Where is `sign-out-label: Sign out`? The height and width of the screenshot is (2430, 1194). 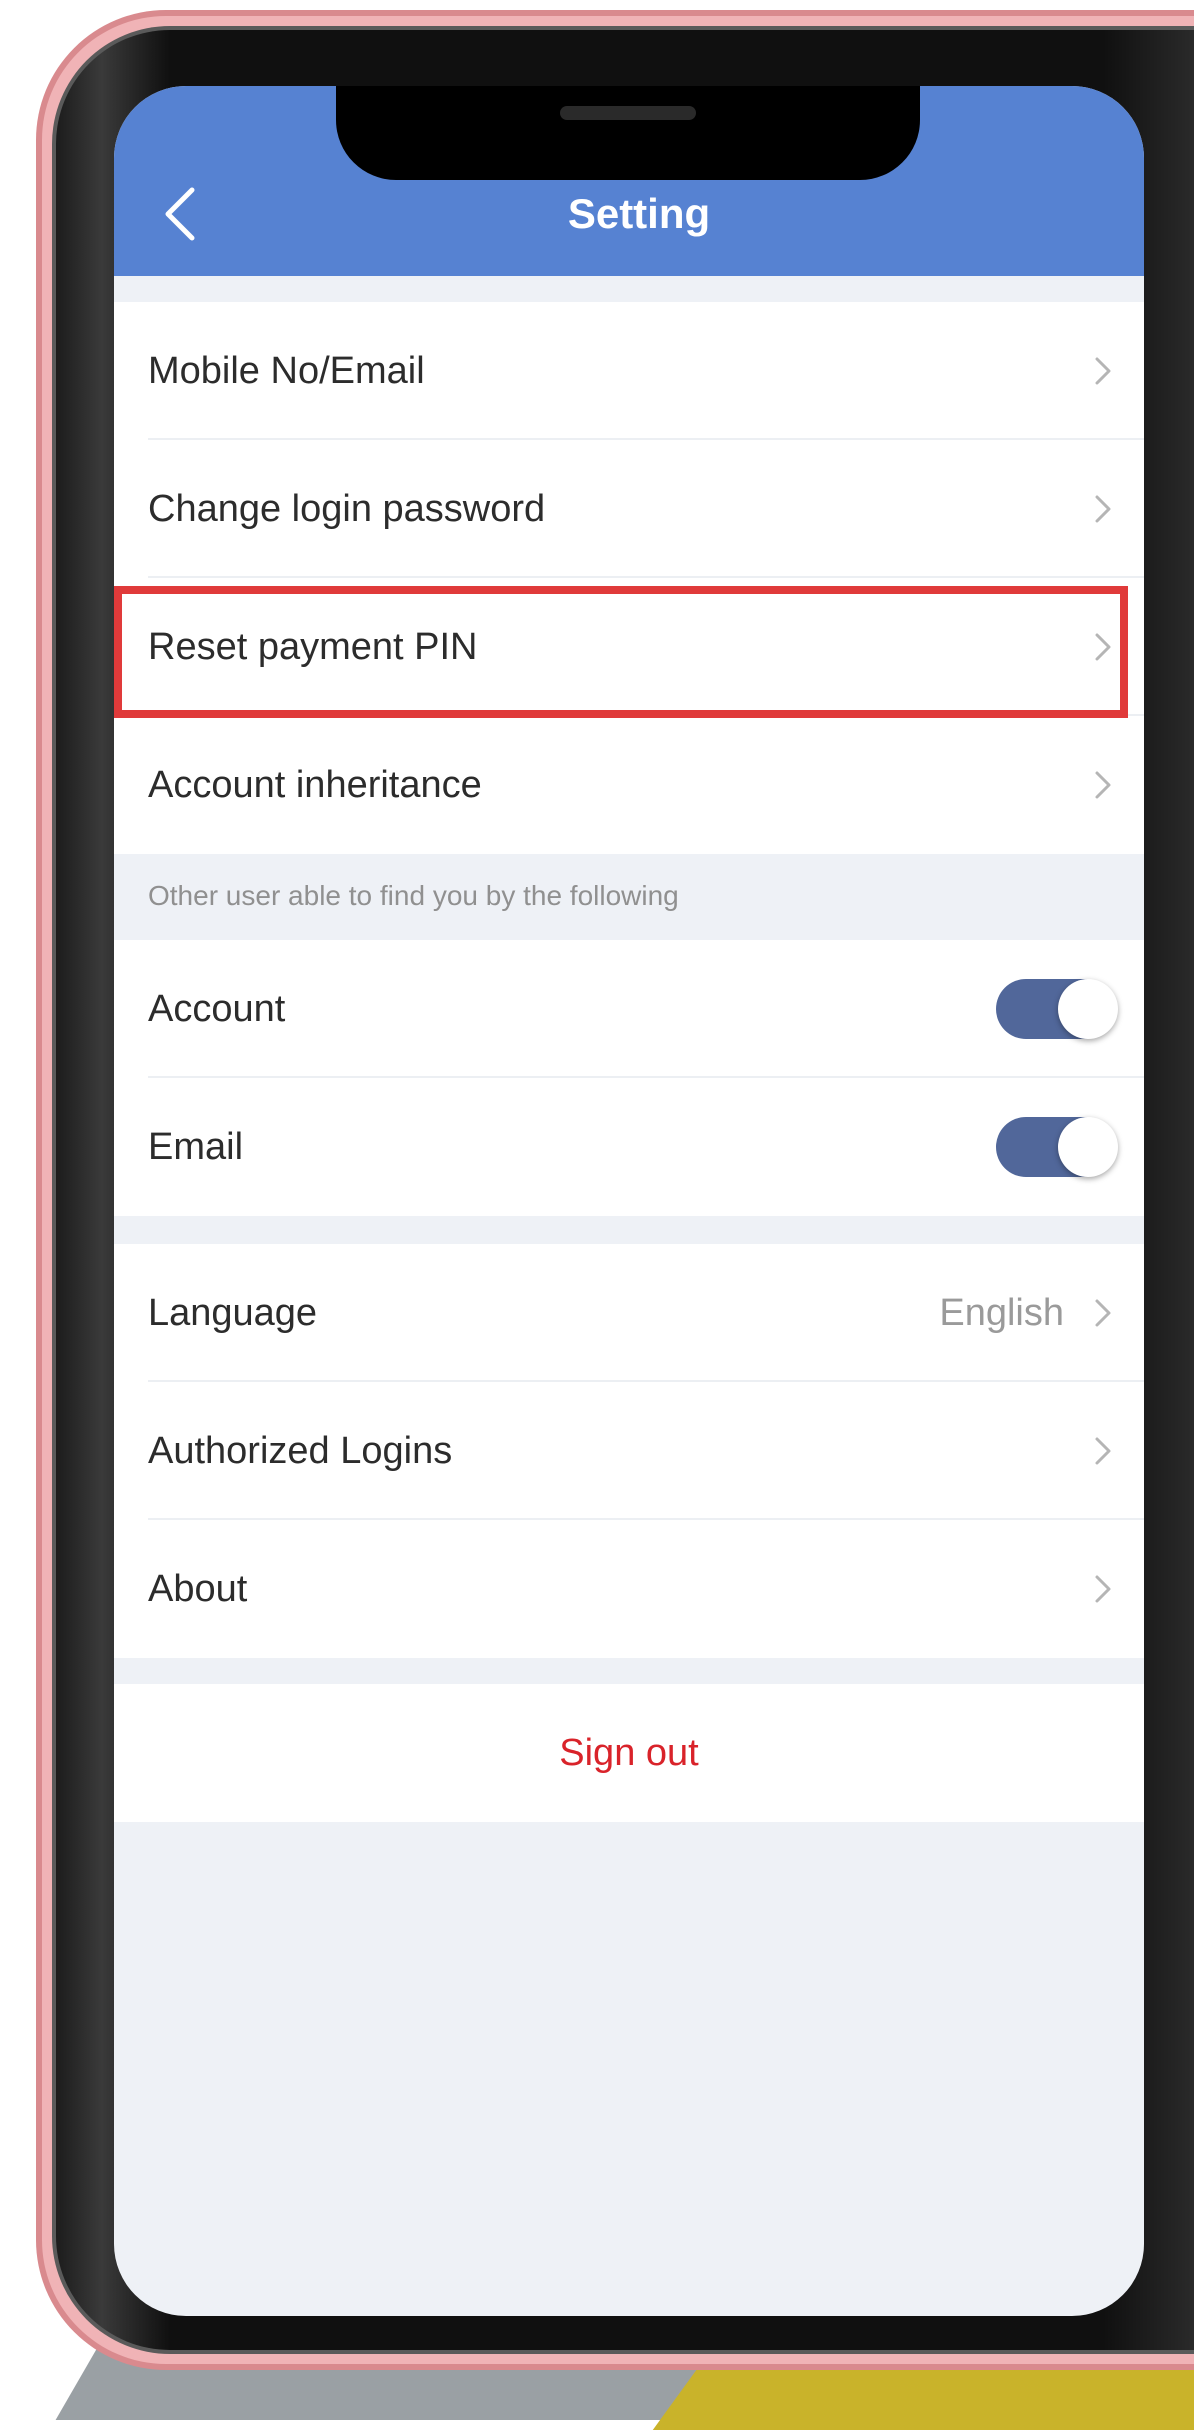 sign-out-label: Sign out is located at coordinates (629, 1752).